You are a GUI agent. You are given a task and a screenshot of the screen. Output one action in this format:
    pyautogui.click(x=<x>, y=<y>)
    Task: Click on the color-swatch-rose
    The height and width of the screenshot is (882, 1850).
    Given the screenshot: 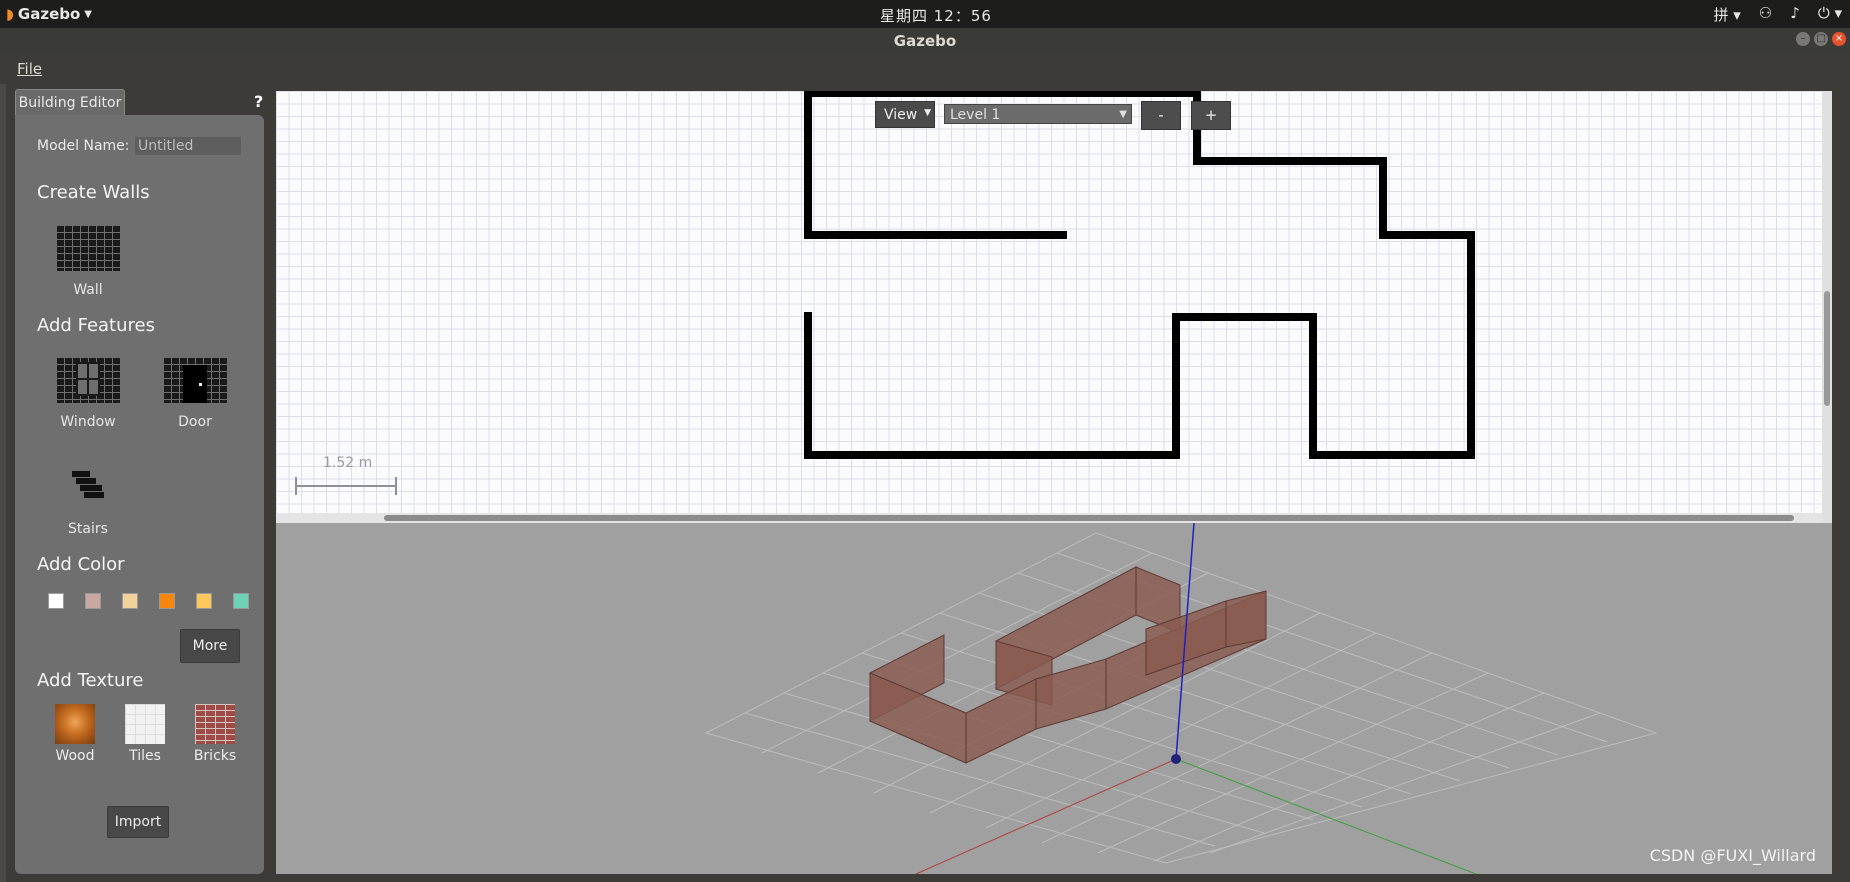 What is the action you would take?
    pyautogui.click(x=93, y=601)
    